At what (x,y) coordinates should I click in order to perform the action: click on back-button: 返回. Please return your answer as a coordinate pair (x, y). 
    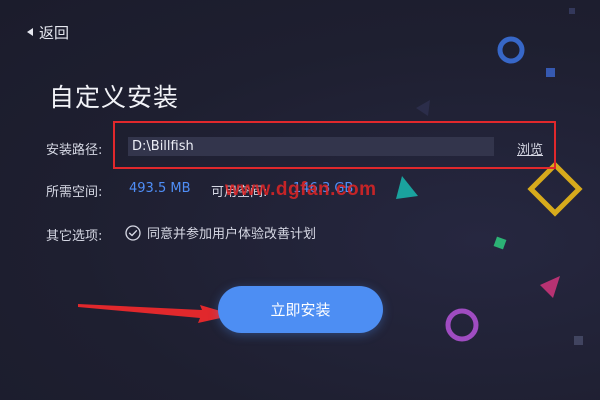
    Looking at the image, I should click on (48, 32).